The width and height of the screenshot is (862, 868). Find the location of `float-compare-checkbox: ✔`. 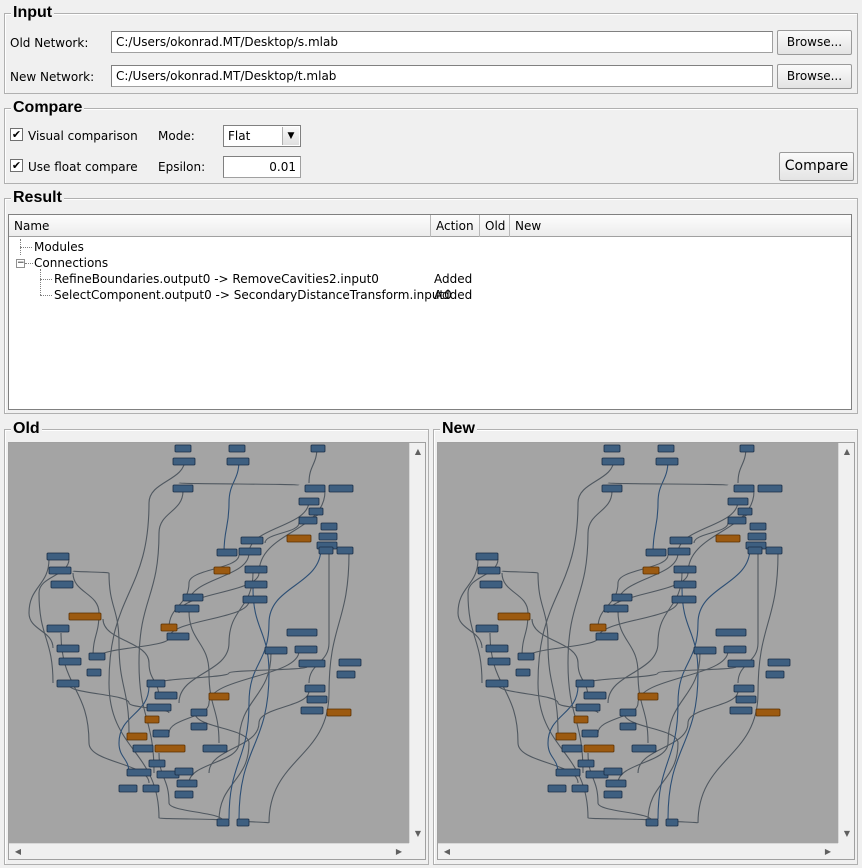

float-compare-checkbox: ✔ is located at coordinates (16, 165).